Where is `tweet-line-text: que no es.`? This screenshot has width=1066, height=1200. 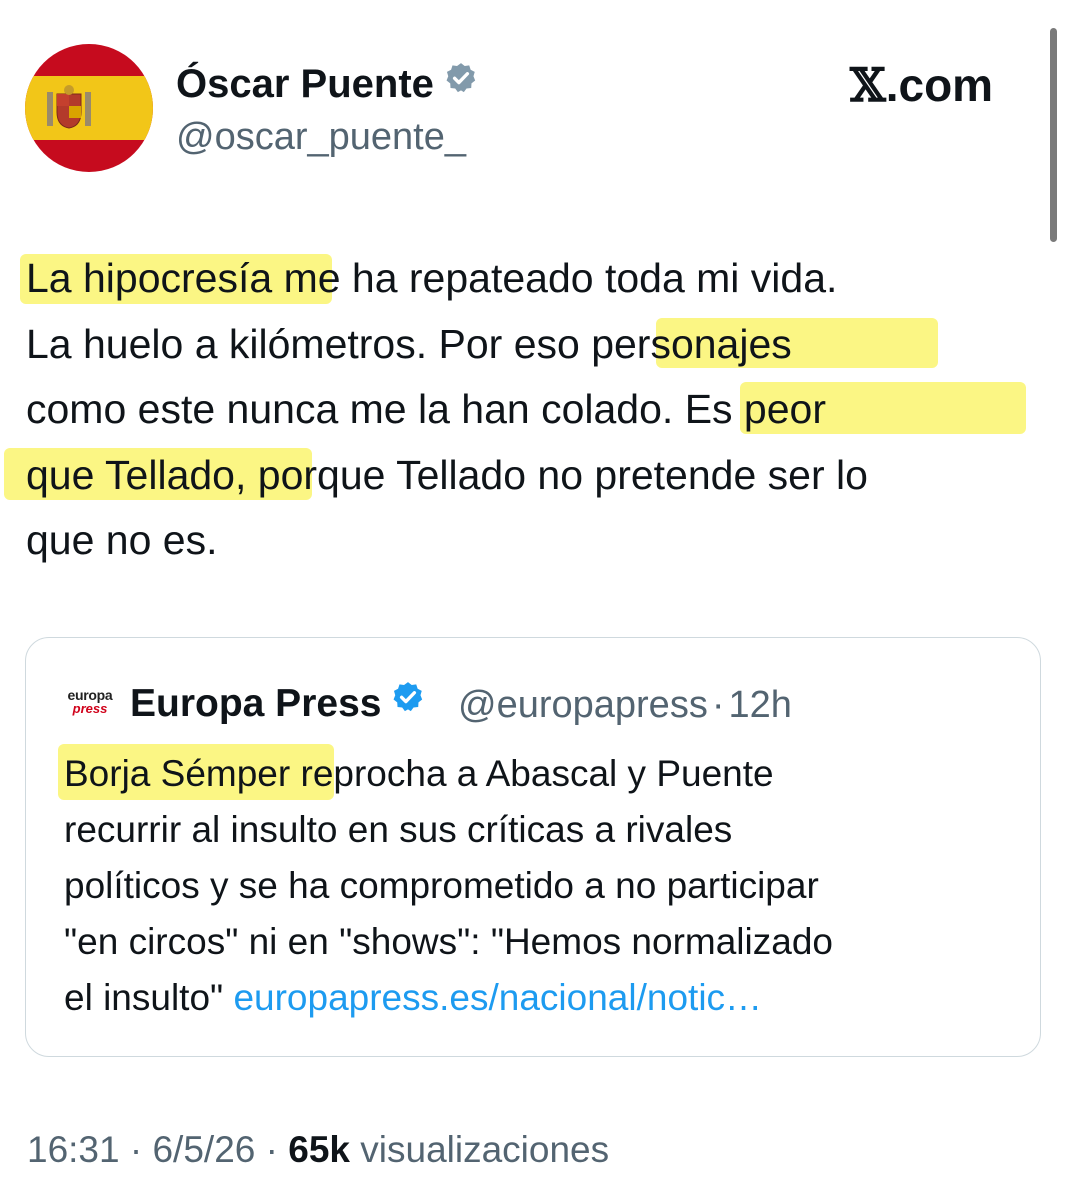
tweet-line-text: que no es. is located at coordinates (122, 540).